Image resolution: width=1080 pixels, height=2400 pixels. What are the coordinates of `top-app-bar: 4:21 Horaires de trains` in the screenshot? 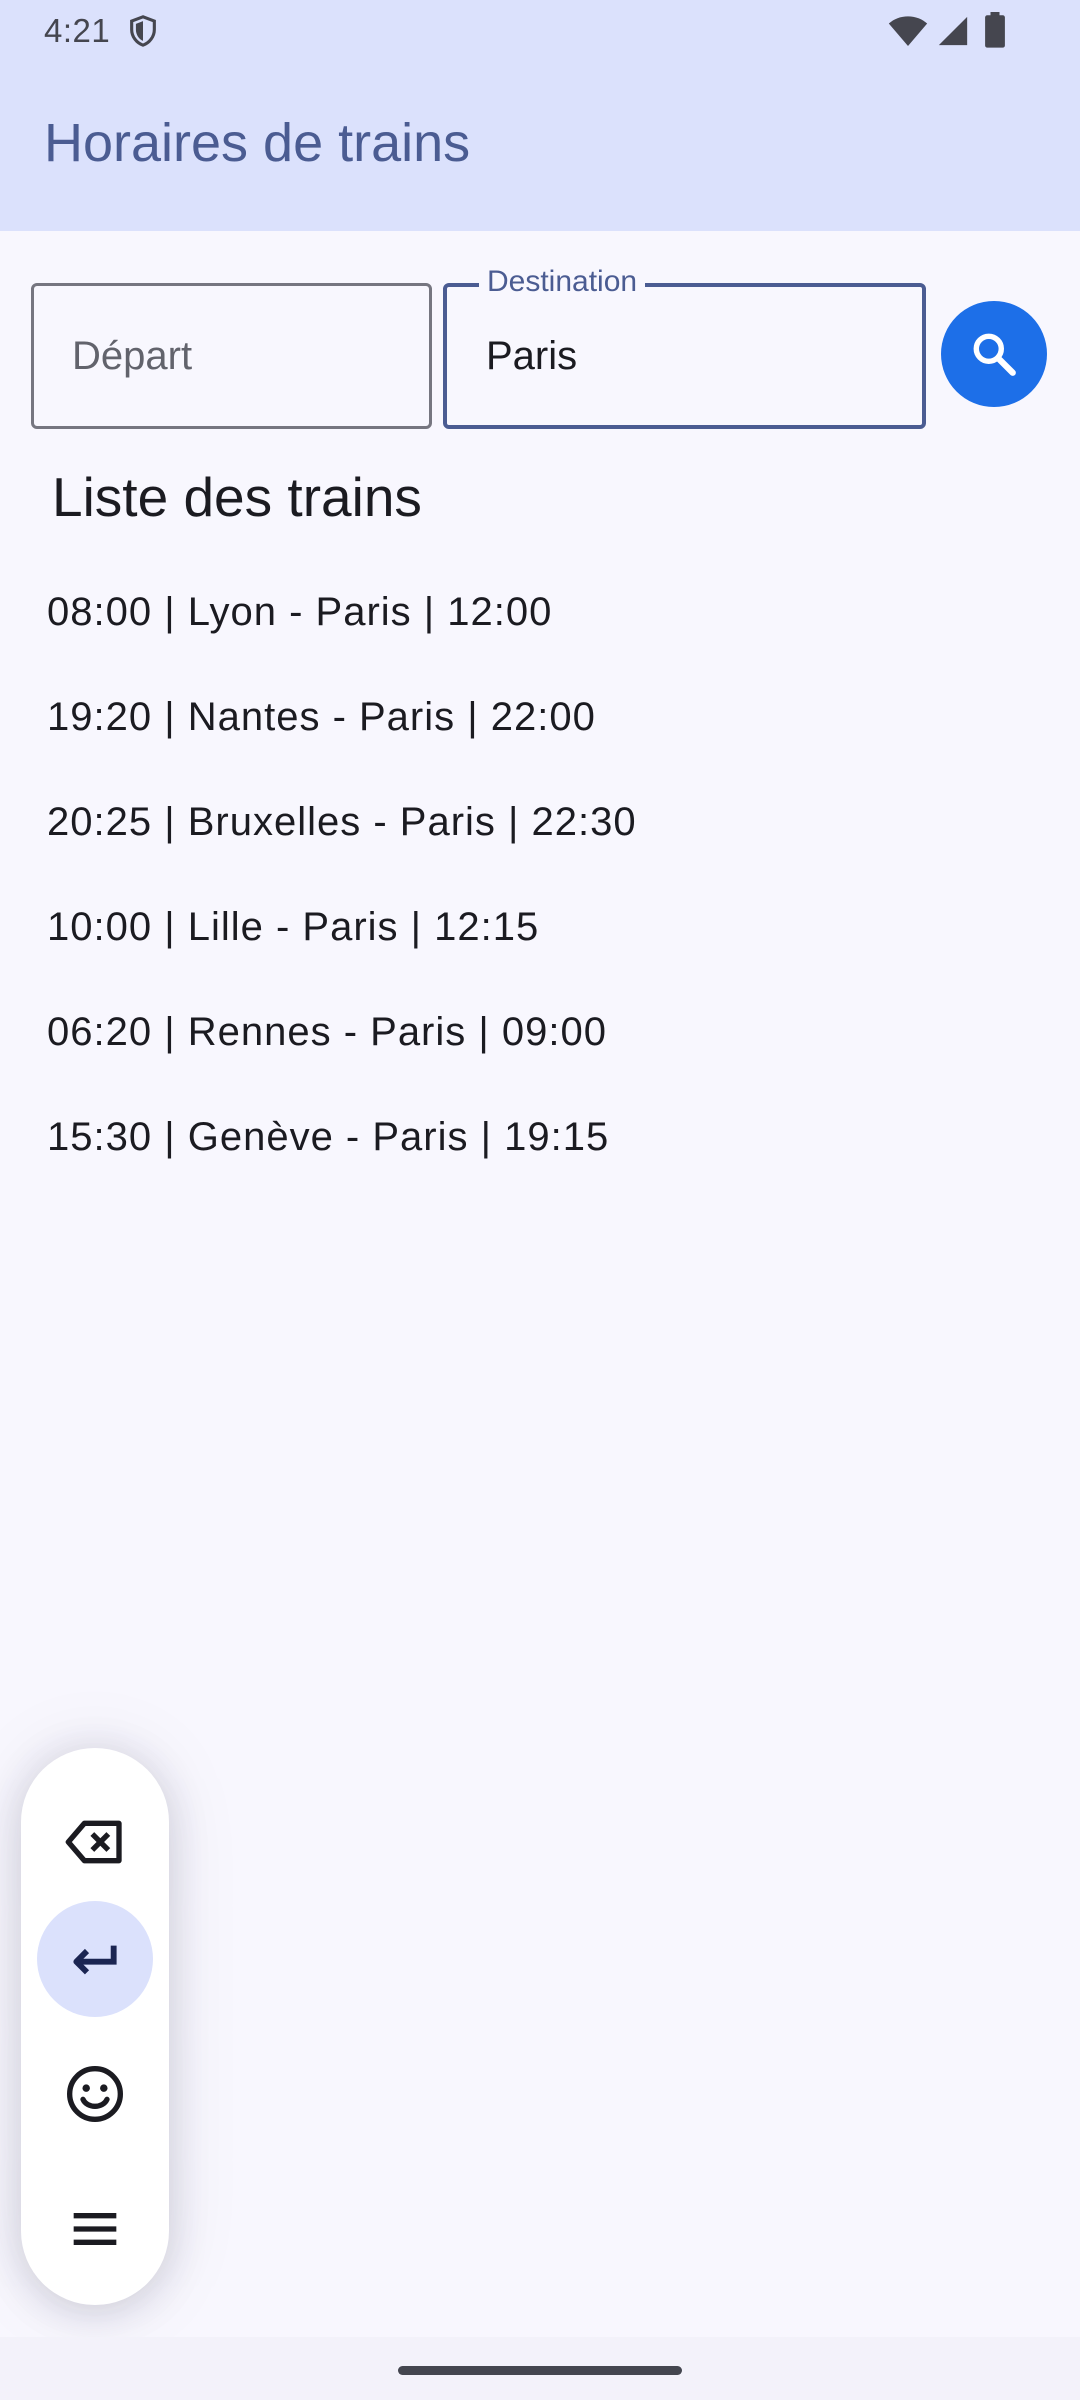 It's located at (540, 115).